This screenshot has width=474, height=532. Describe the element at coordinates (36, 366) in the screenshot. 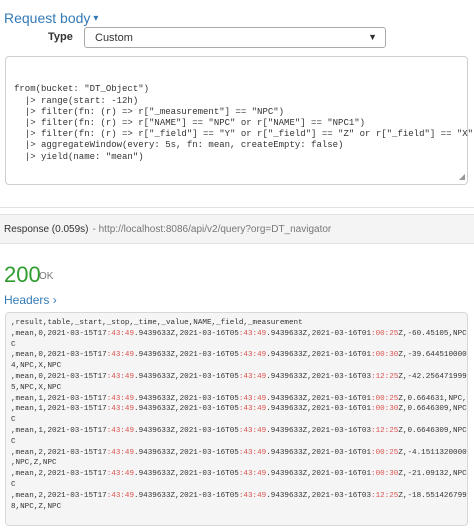

I see `csv-line: 4,NPC,X,NPC` at that location.